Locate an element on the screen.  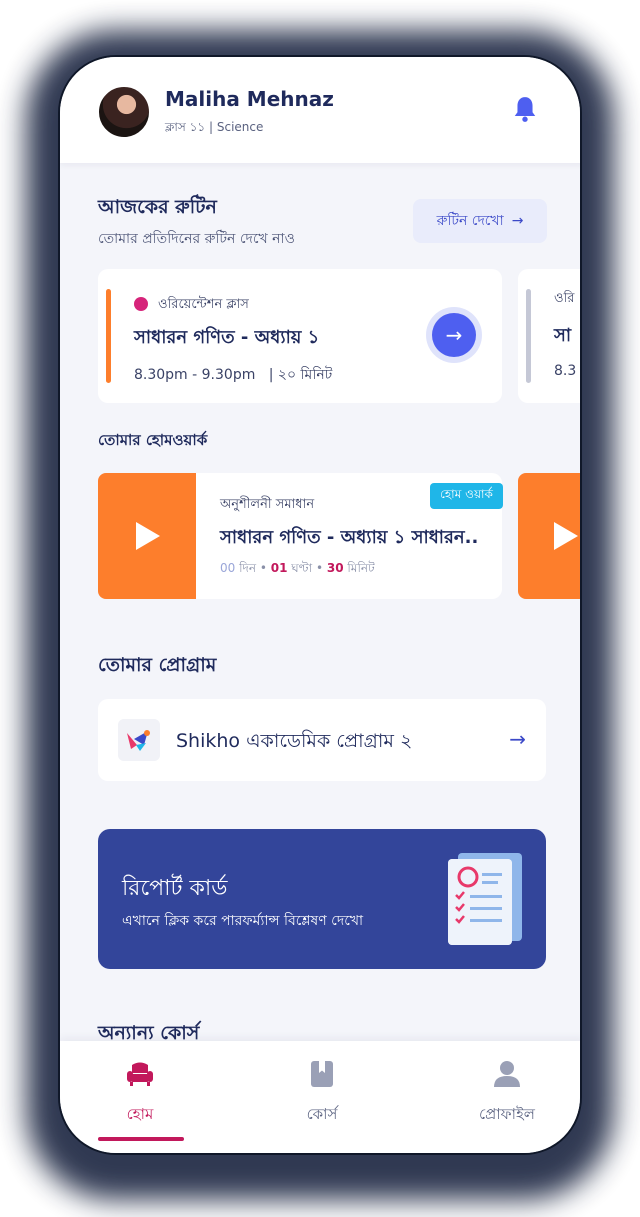
bottom-navigation: হোম কোর্স প্রোফাইল is located at coordinates (320, 1097).